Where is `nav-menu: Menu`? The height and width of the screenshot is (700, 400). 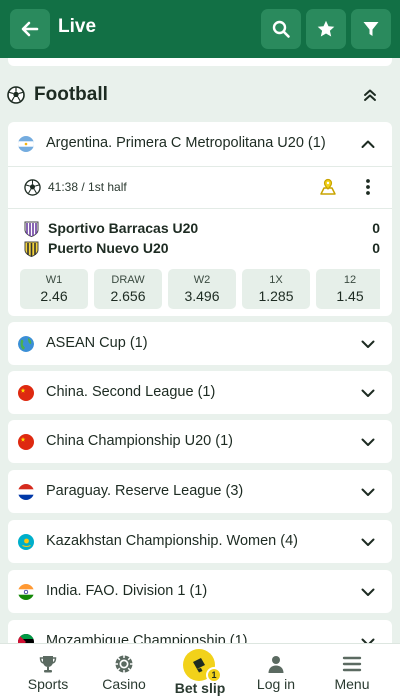
nav-menu: Menu is located at coordinates (352, 672).